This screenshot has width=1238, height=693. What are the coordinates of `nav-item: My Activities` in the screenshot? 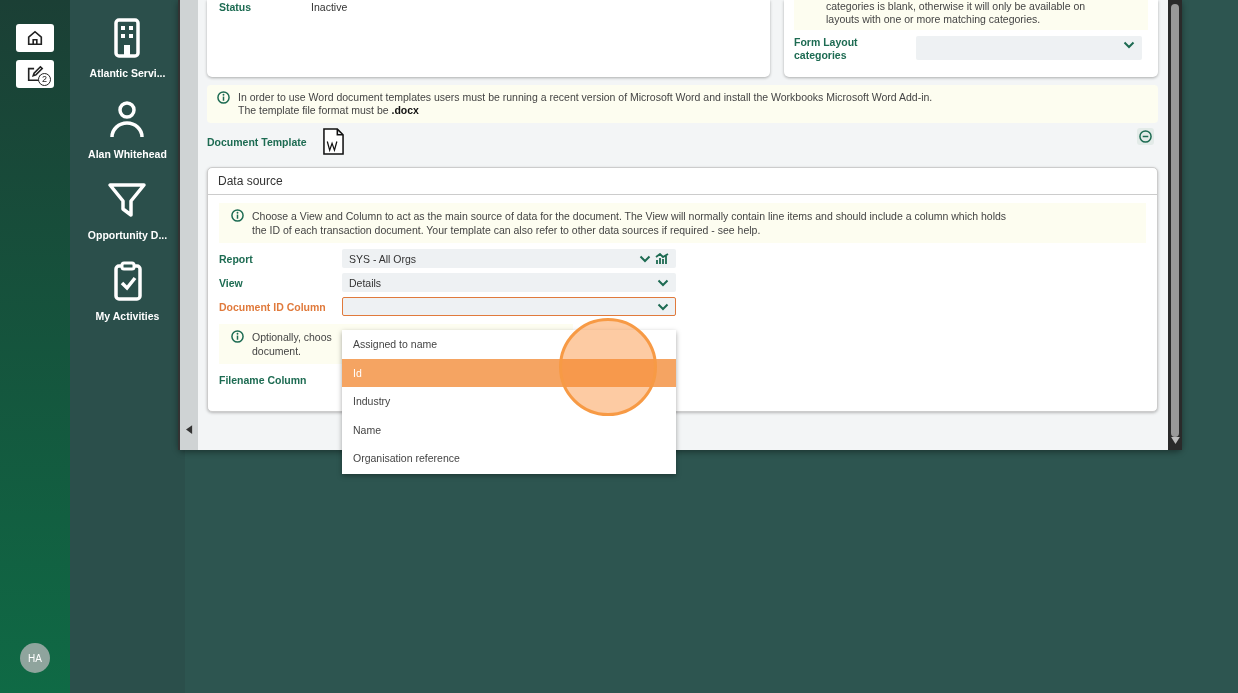 It's located at (127, 291).